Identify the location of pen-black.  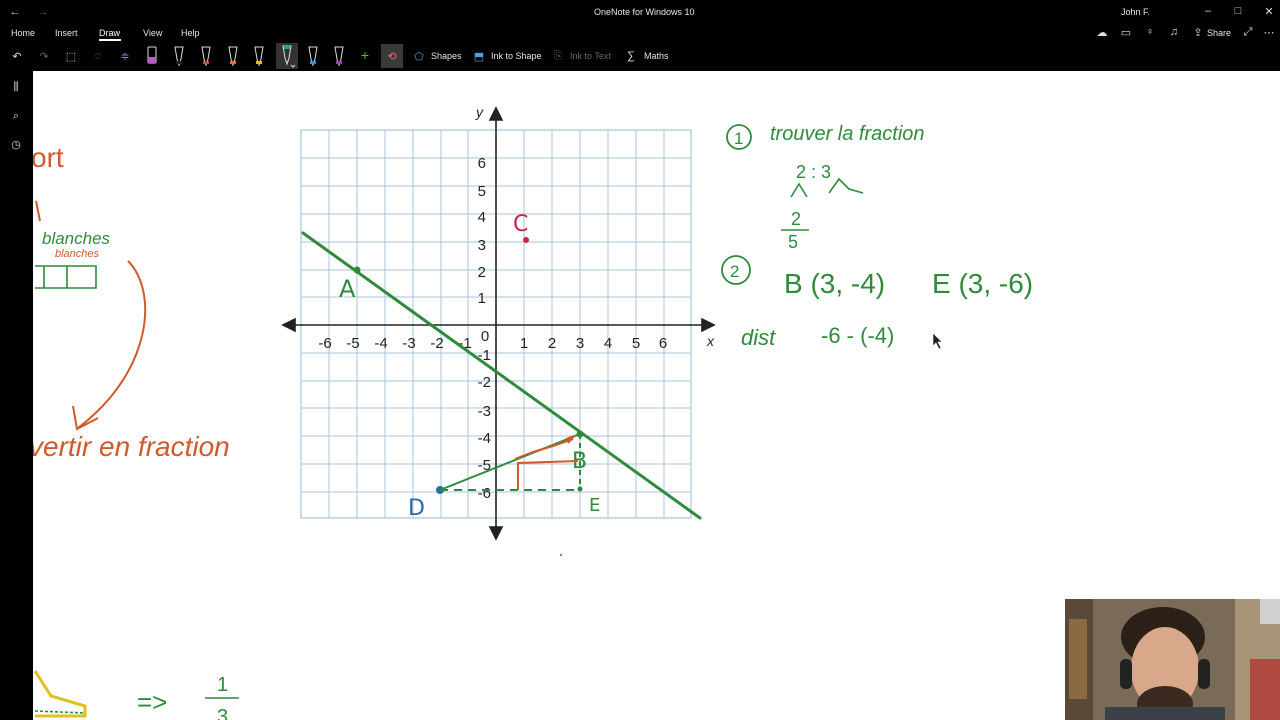
(179, 56).